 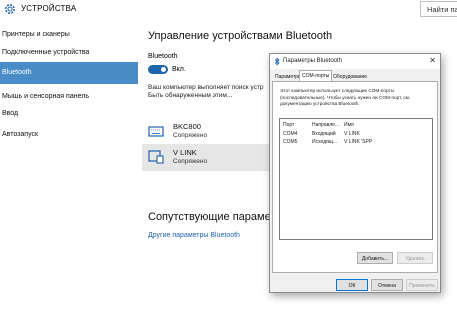 I want to click on sidebar-item-connected-devices: Подключенные устройства, so click(x=69, y=53).